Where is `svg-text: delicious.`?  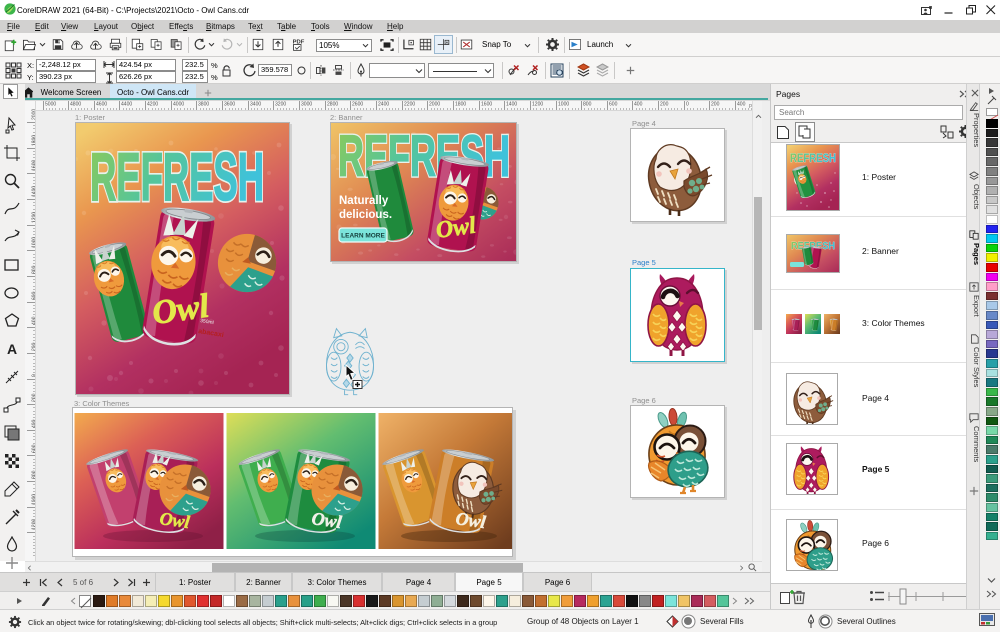
svg-text: delicious. is located at coordinates (365, 215).